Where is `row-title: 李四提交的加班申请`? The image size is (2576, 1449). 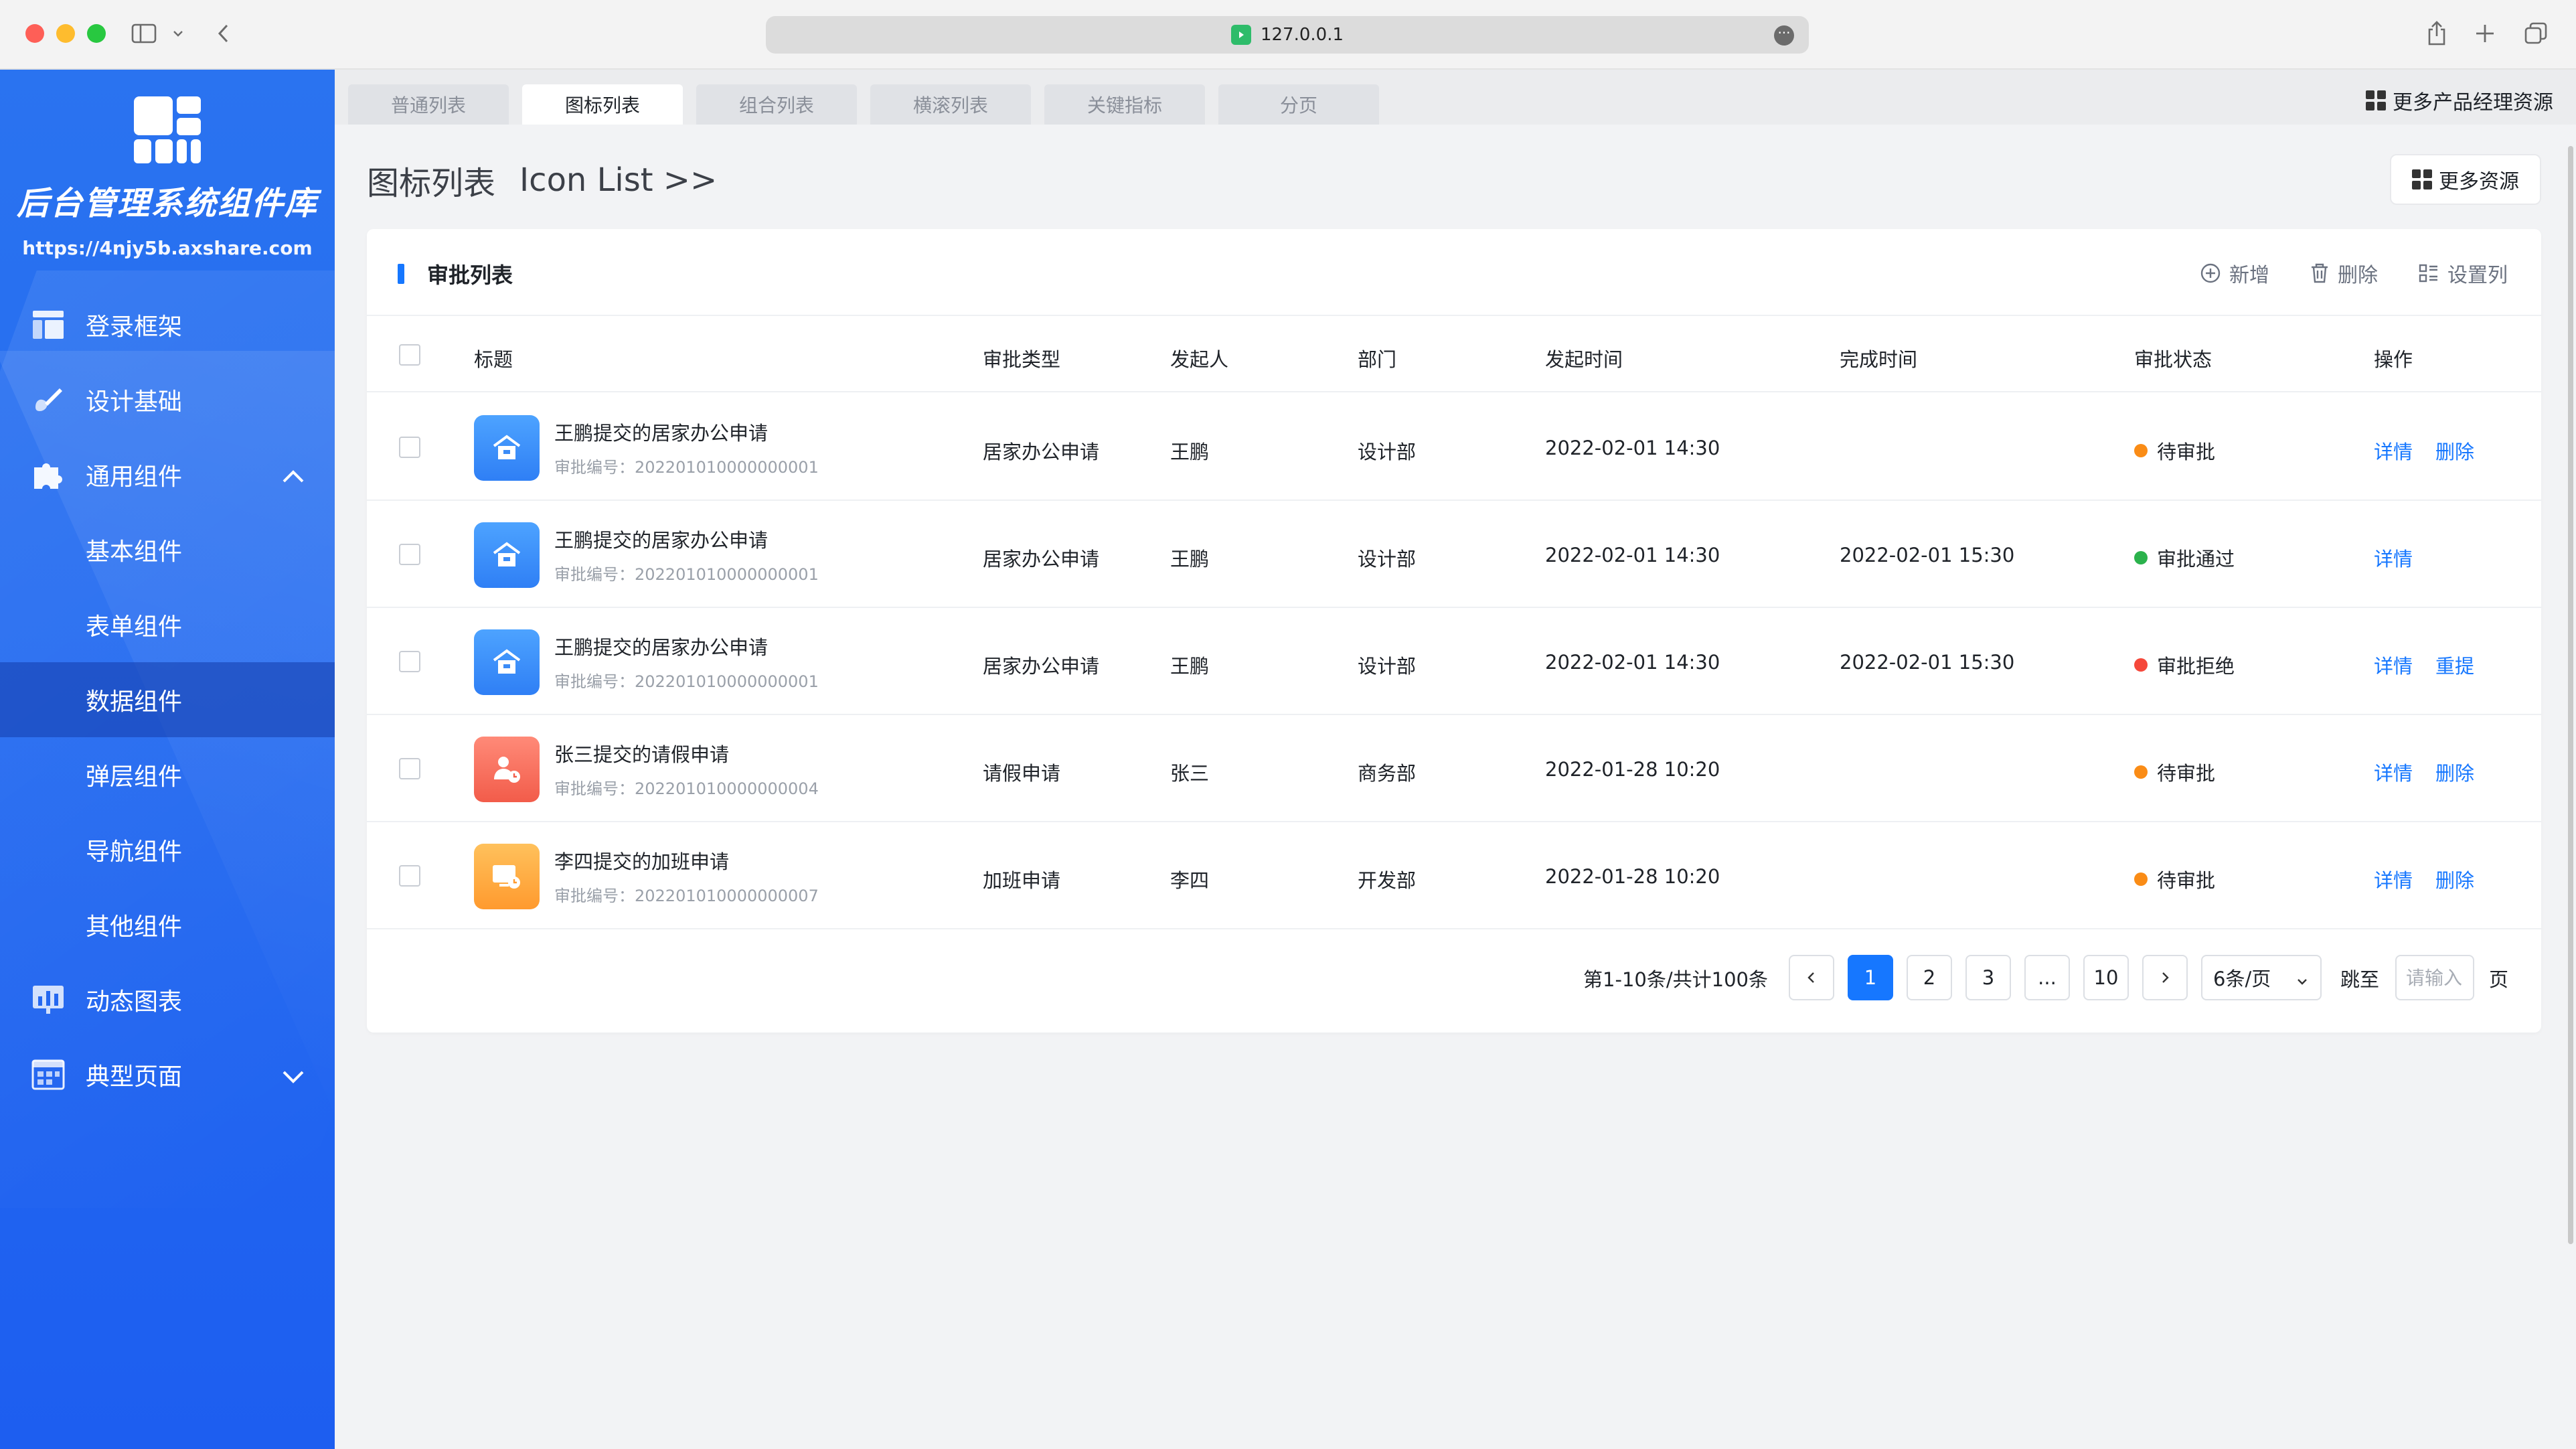 row-title: 李四提交的加班申请 is located at coordinates (641, 860).